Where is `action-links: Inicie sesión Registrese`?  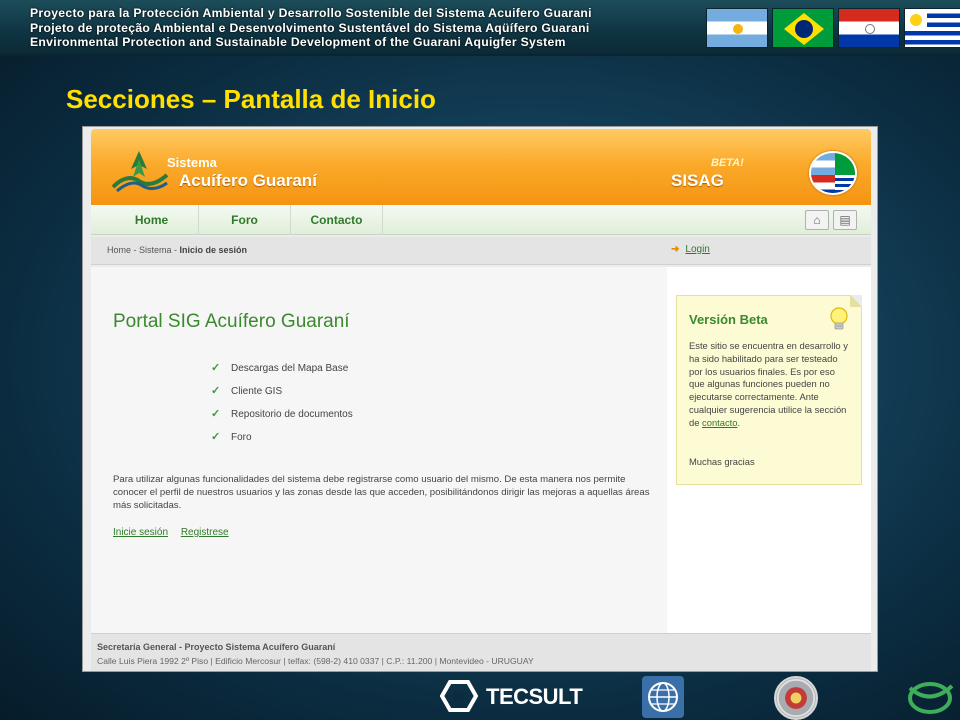
action-links: Inicie sesión Registrese is located at coordinates (176, 532).